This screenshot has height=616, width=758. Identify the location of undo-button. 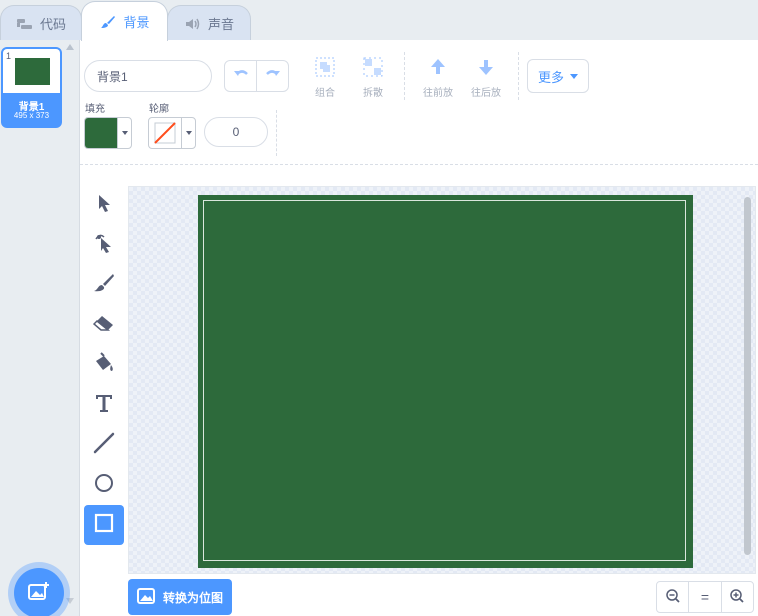
(240, 76).